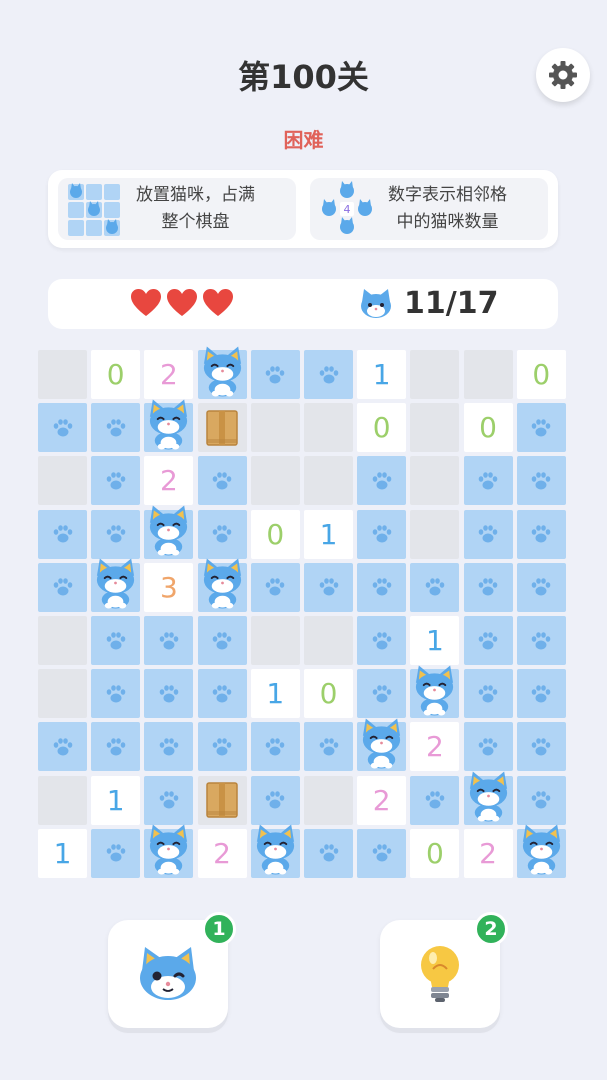  What do you see at coordinates (563, 75) in the screenshot?
I see `settings-button` at bounding box center [563, 75].